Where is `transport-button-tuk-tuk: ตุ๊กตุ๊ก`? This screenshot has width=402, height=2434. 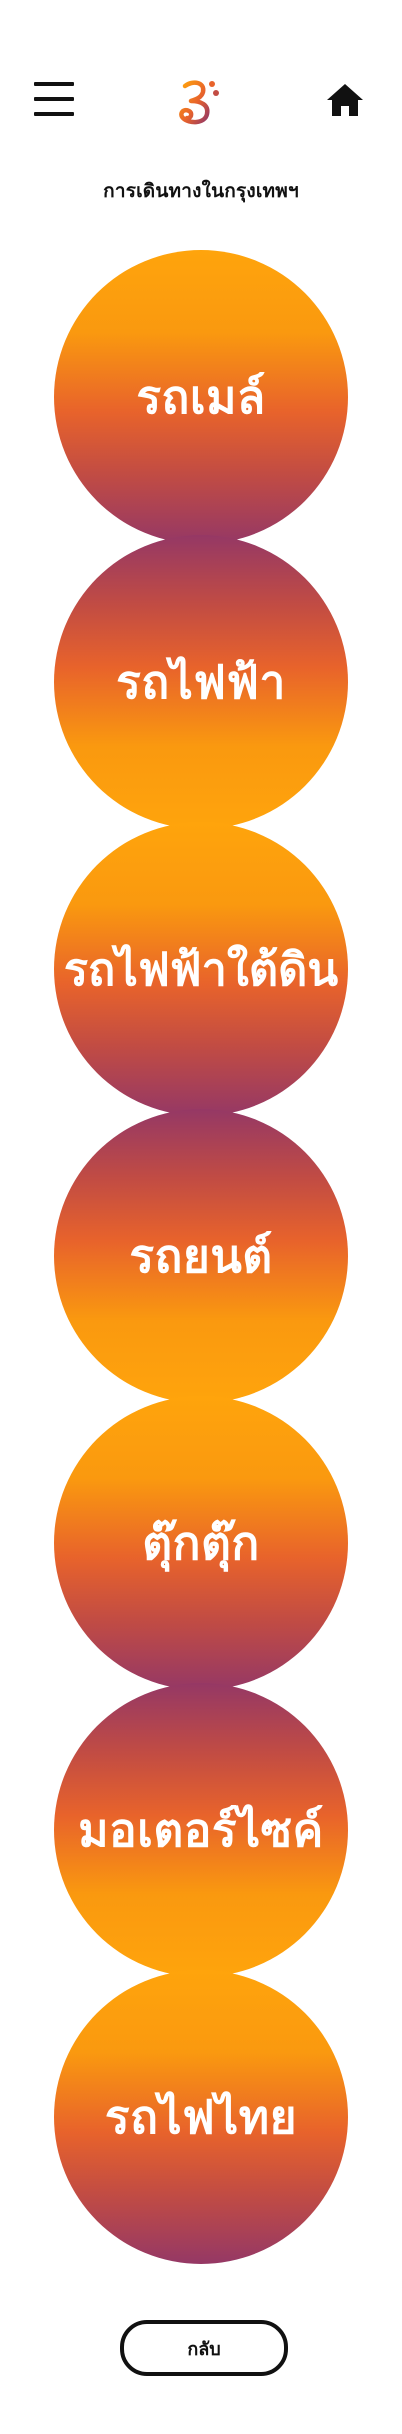
transport-button-tuk-tuk: ตุ๊กตุ๊ก is located at coordinates (201, 1543).